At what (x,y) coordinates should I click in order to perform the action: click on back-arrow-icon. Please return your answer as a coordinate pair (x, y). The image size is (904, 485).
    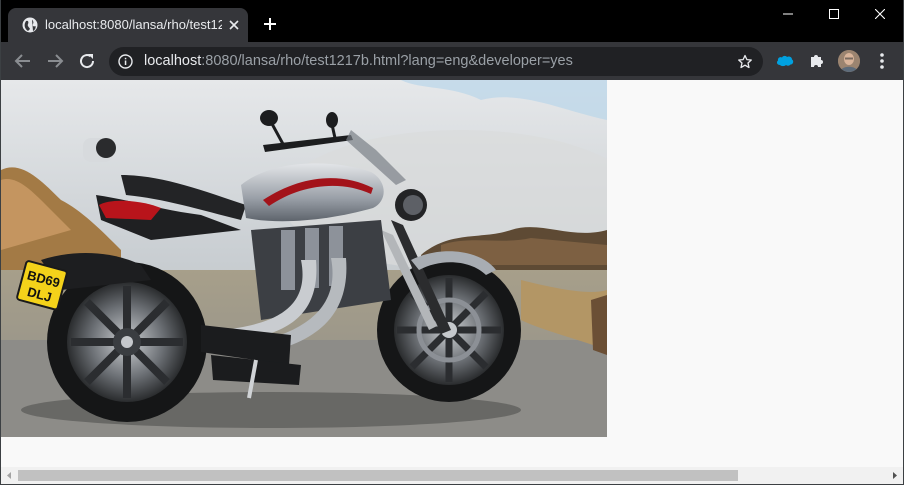
    Looking at the image, I should click on (23, 61).